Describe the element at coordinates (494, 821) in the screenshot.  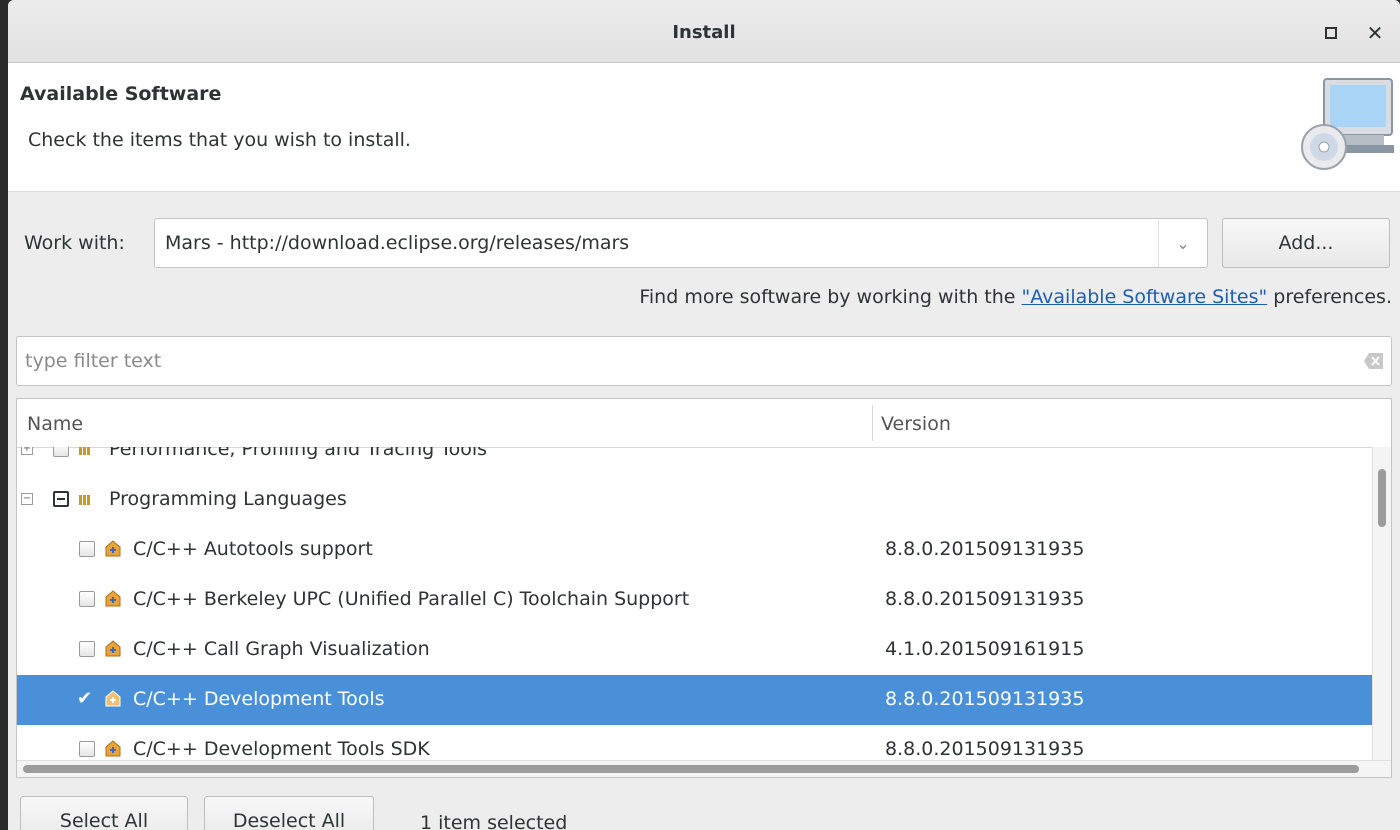
I see `selection-count: 1 item selected` at that location.